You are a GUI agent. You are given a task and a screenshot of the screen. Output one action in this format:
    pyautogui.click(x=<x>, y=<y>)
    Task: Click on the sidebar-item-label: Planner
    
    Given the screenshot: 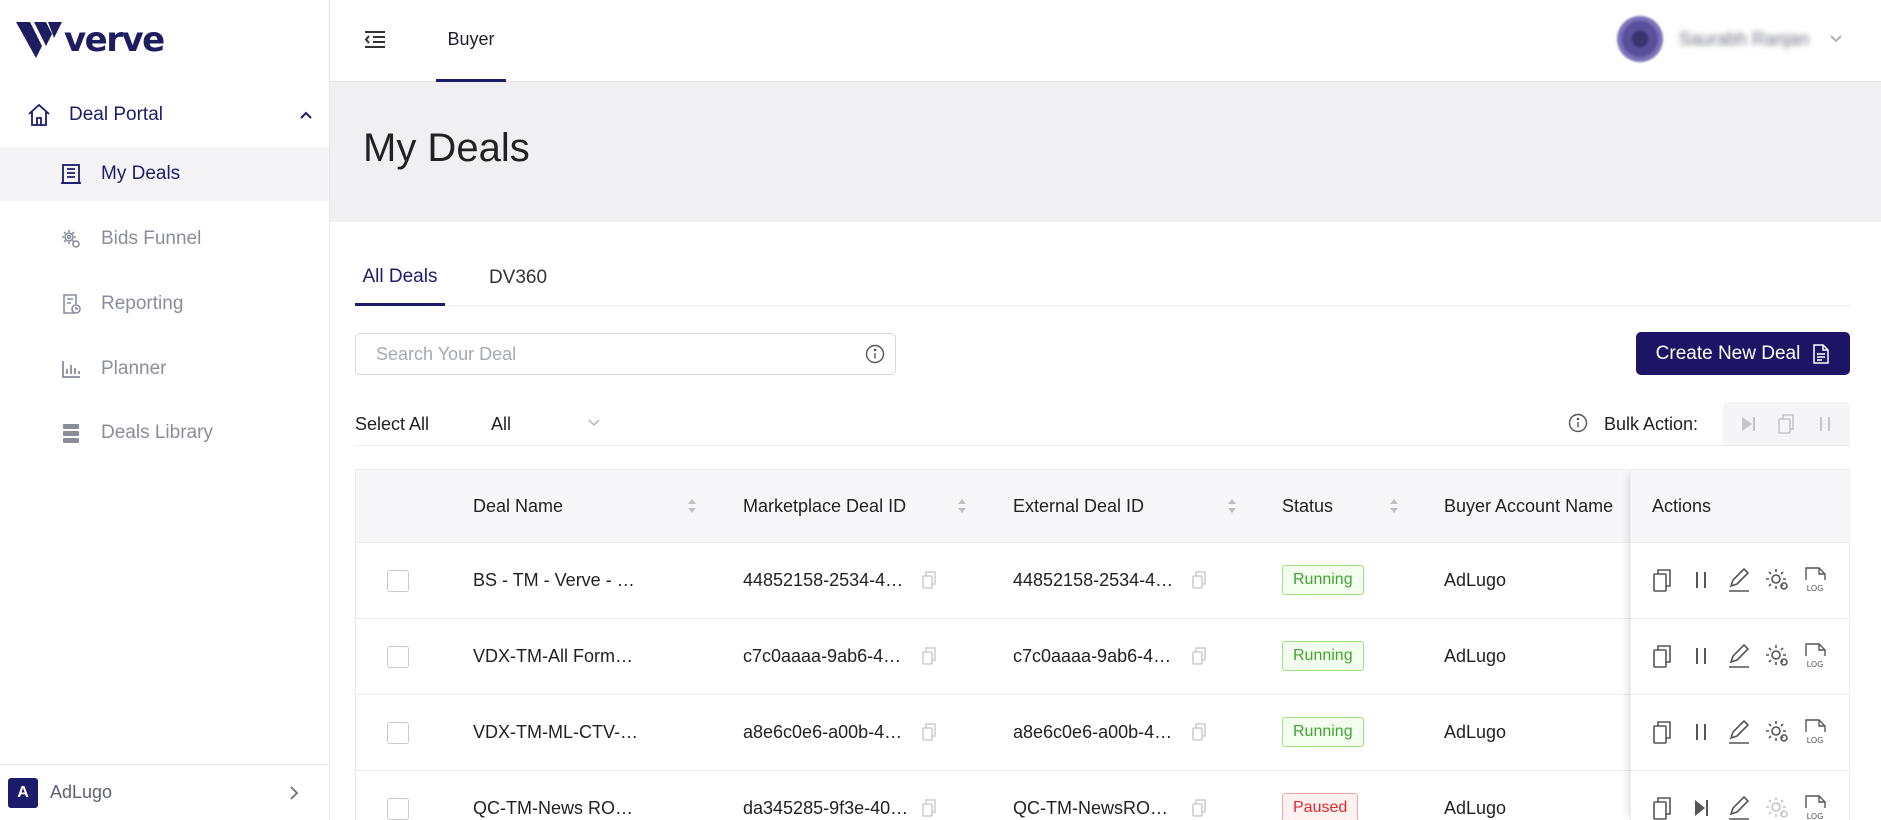 What is the action you would take?
    pyautogui.click(x=134, y=368)
    